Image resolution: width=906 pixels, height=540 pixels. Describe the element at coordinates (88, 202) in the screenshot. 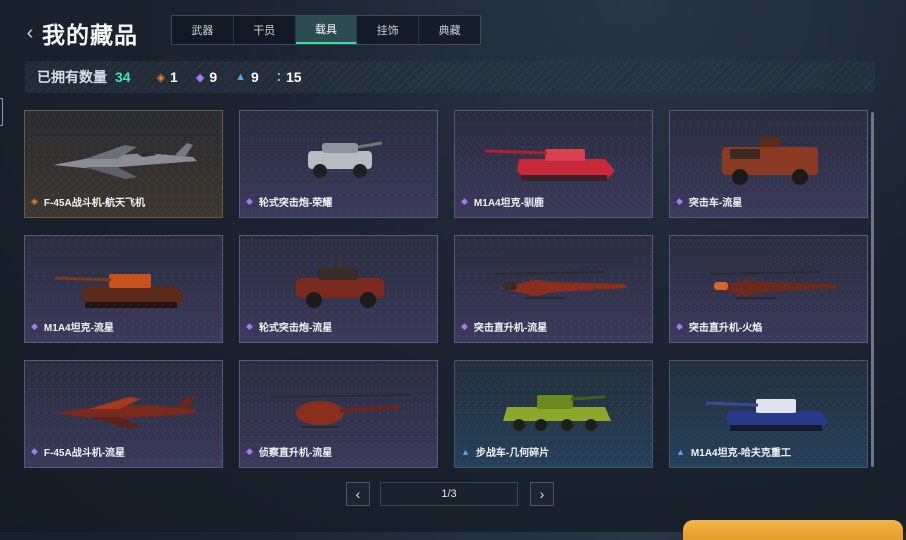

I see `card-label: ◈ F-45A战斗机-航天飞机` at that location.